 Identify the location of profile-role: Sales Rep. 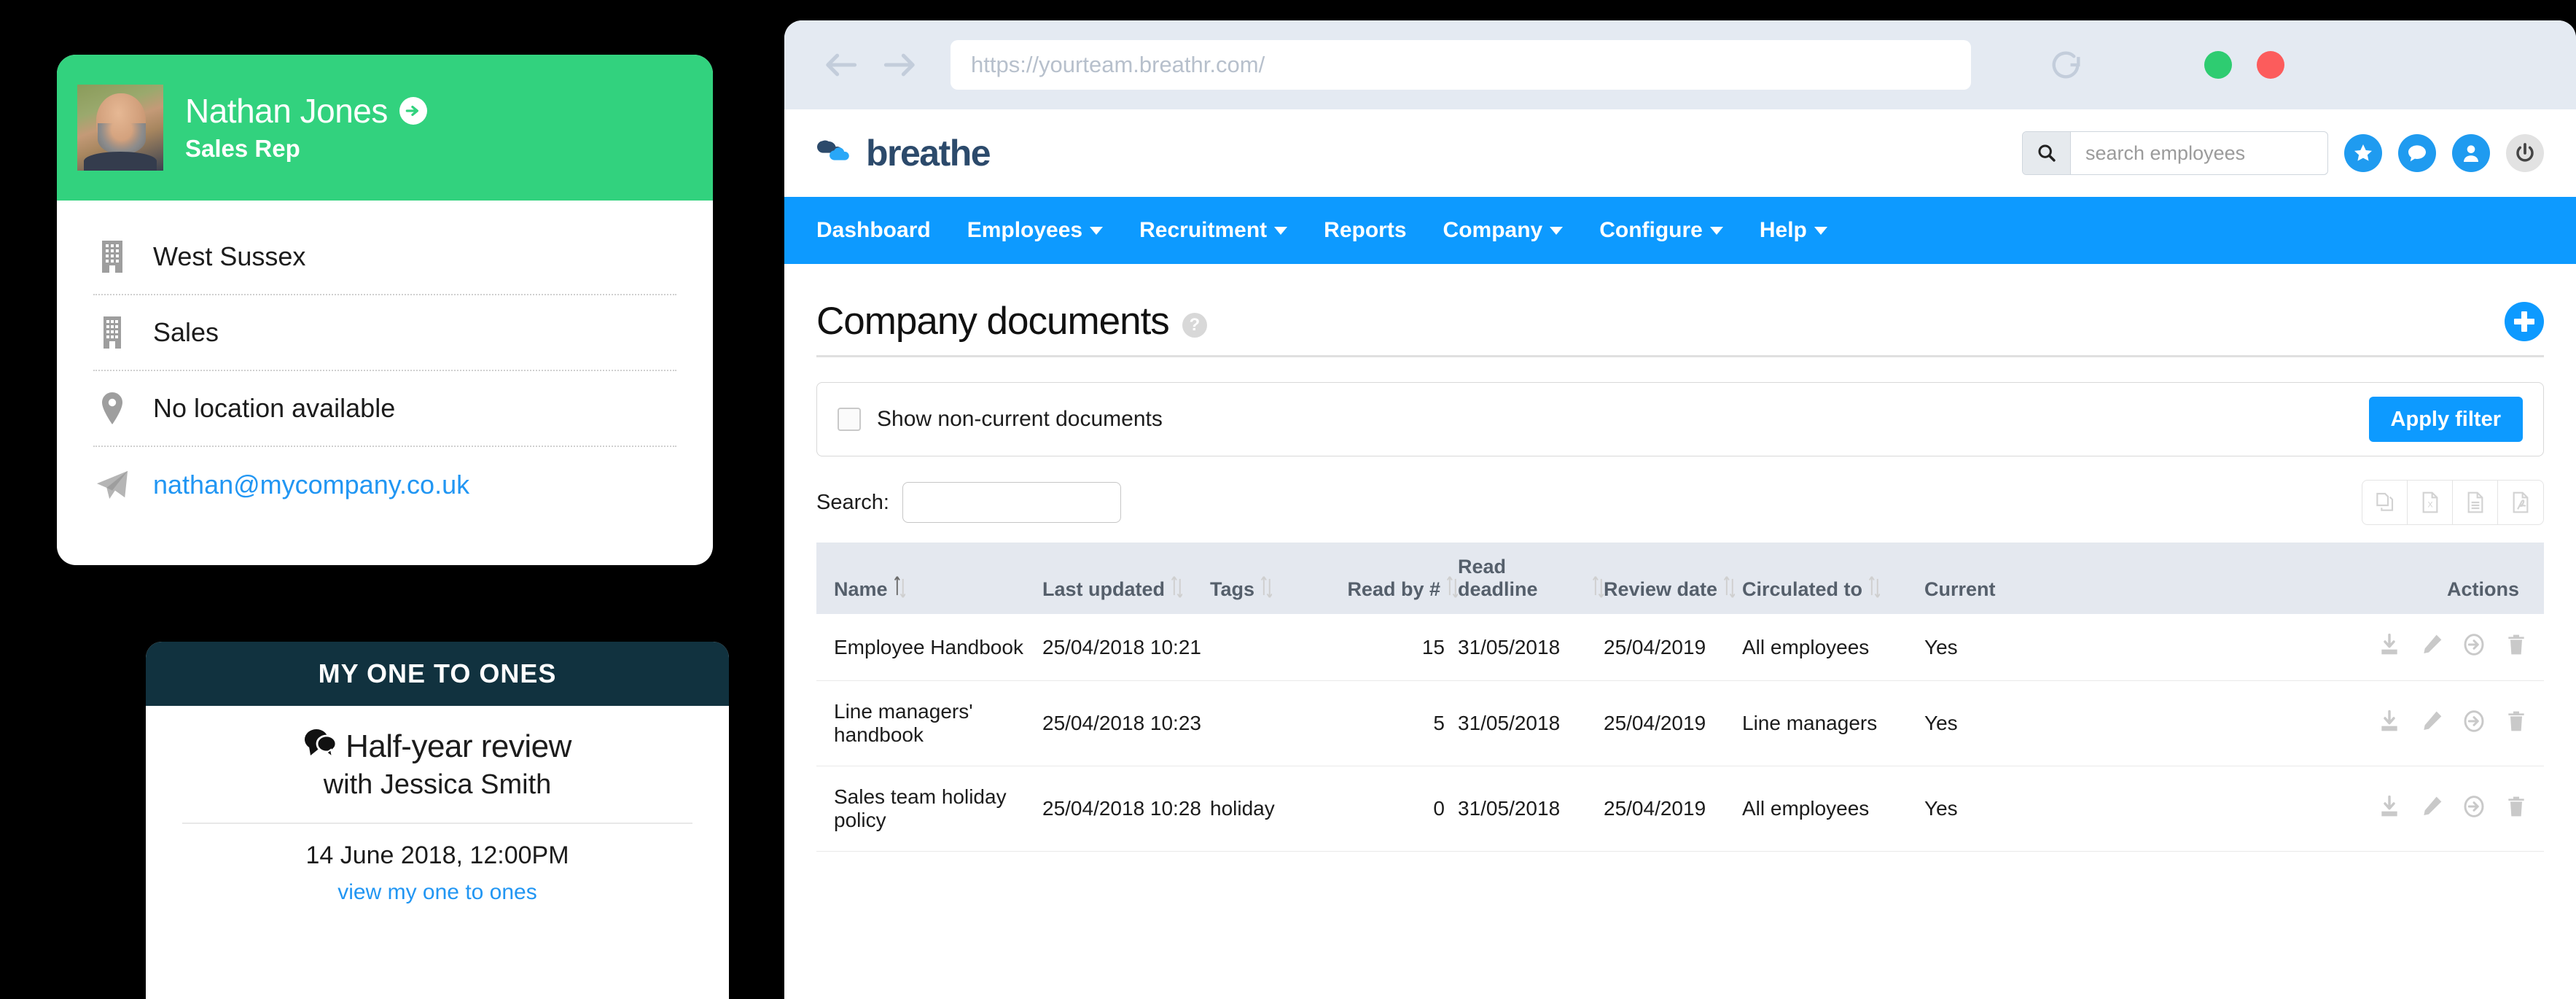
(242, 149).